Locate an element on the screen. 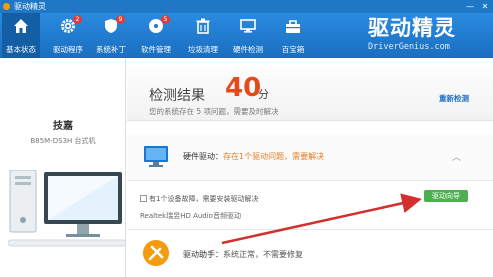  app-logo-icon is located at coordinates (6, 6).